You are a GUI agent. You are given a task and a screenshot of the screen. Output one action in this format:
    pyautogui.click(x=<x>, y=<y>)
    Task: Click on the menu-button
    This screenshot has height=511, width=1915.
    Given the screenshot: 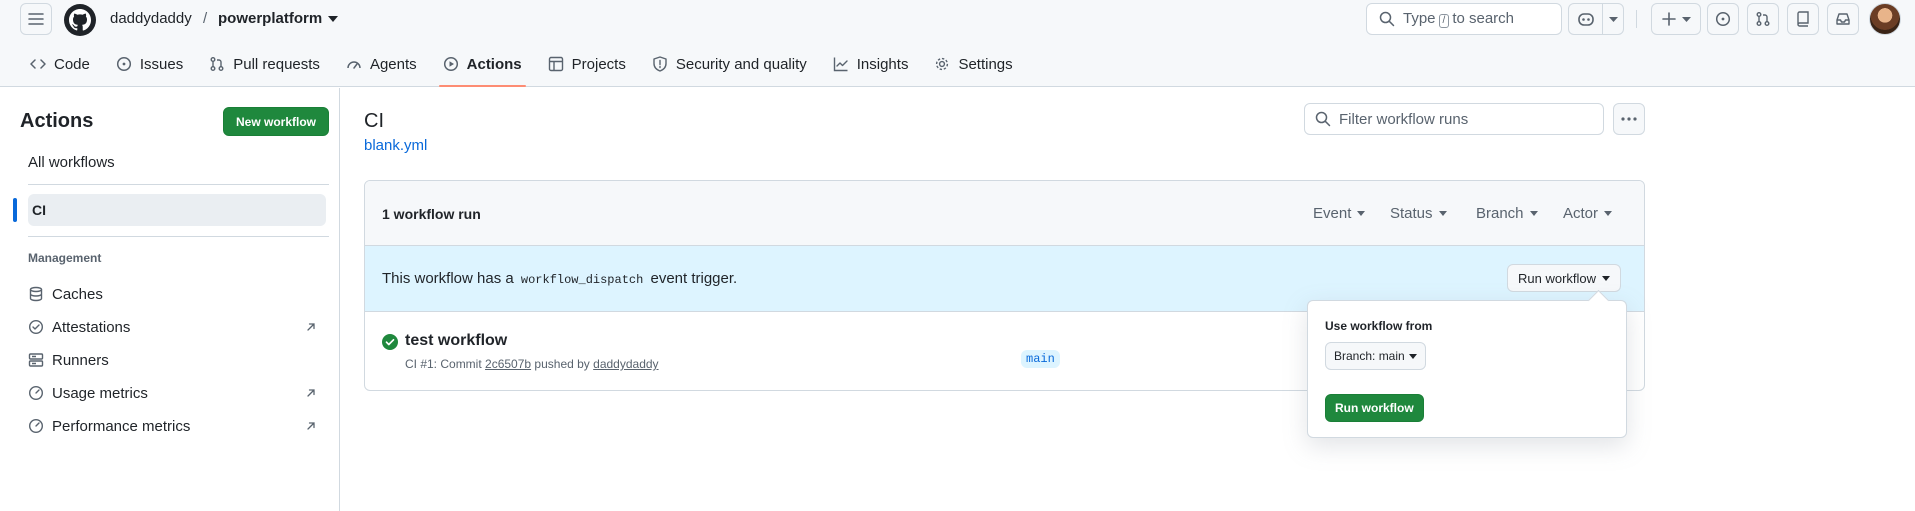 What is the action you would take?
    pyautogui.click(x=36, y=19)
    